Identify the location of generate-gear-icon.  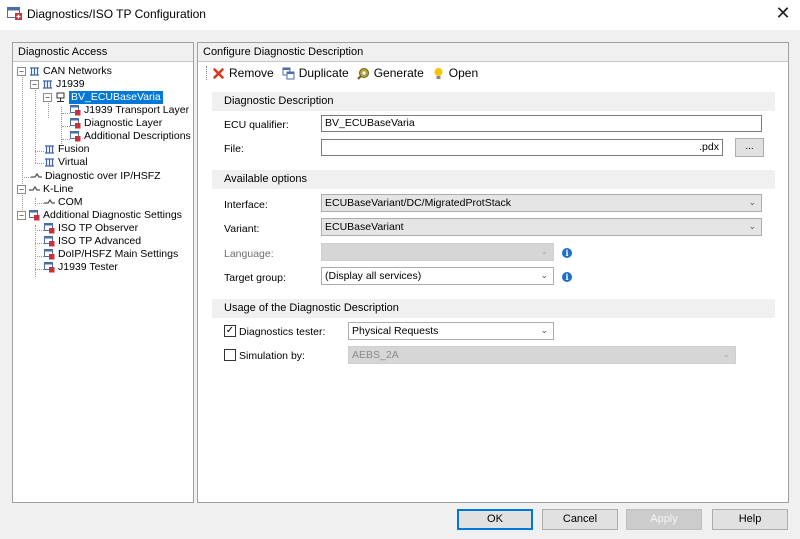
(363, 73).